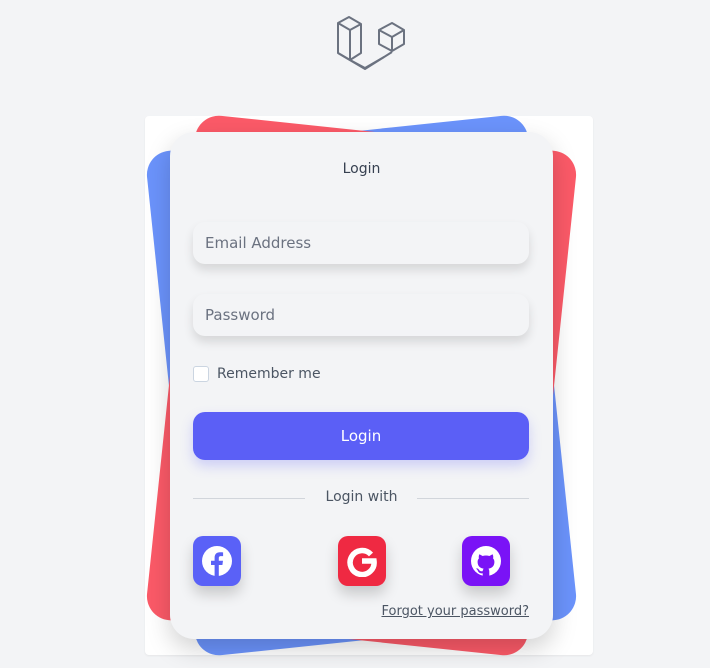 The width and height of the screenshot is (710, 668). Describe the element at coordinates (361, 497) in the screenshot. I see `login-with-label: Login with` at that location.